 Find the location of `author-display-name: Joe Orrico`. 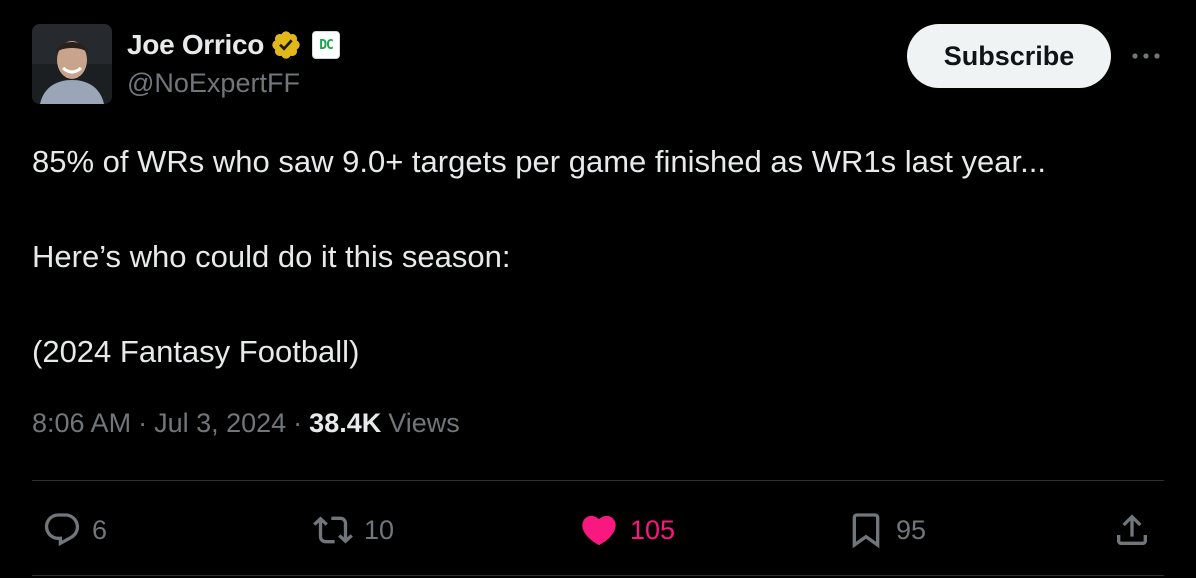

author-display-name: Joe Orrico is located at coordinates (195, 45).